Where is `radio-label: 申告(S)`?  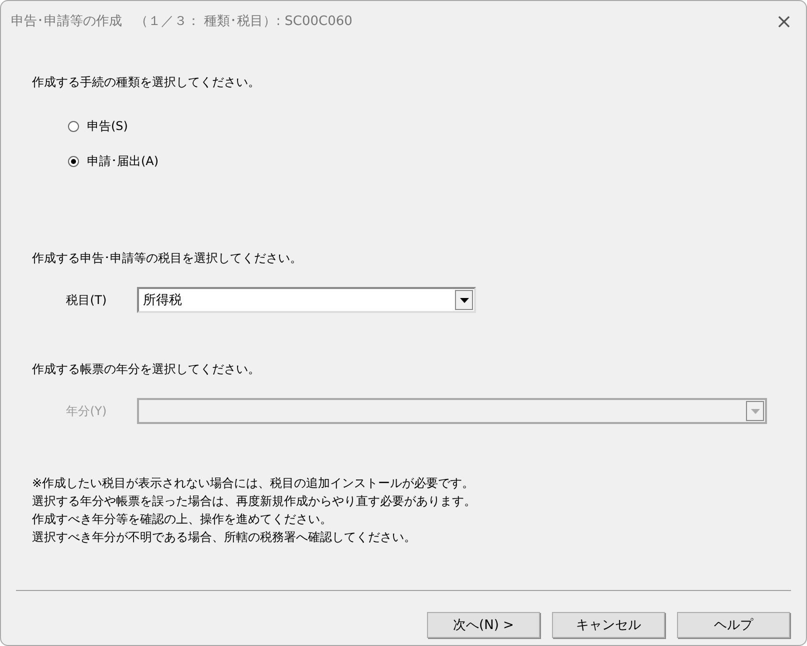 radio-label: 申告(S) is located at coordinates (107, 126).